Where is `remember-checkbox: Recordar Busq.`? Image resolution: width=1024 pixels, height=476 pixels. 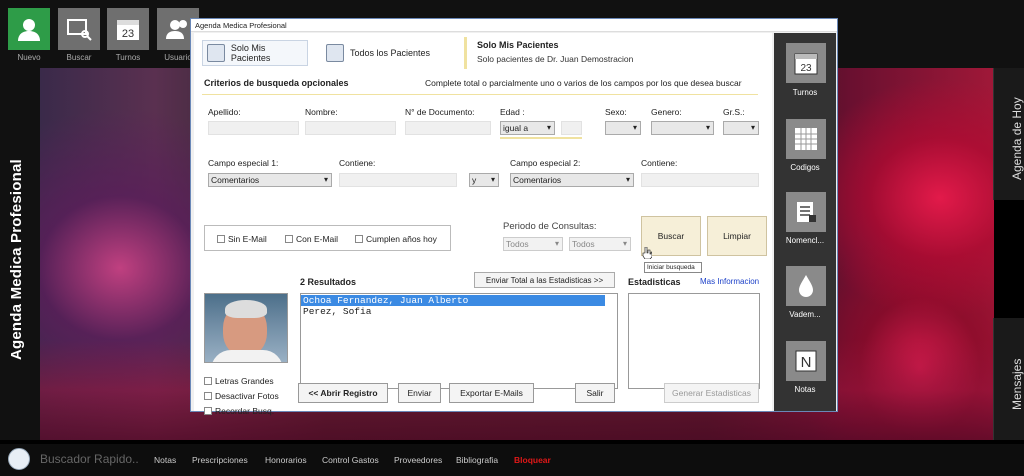
remember-checkbox: Recordar Busq. is located at coordinates (239, 411).